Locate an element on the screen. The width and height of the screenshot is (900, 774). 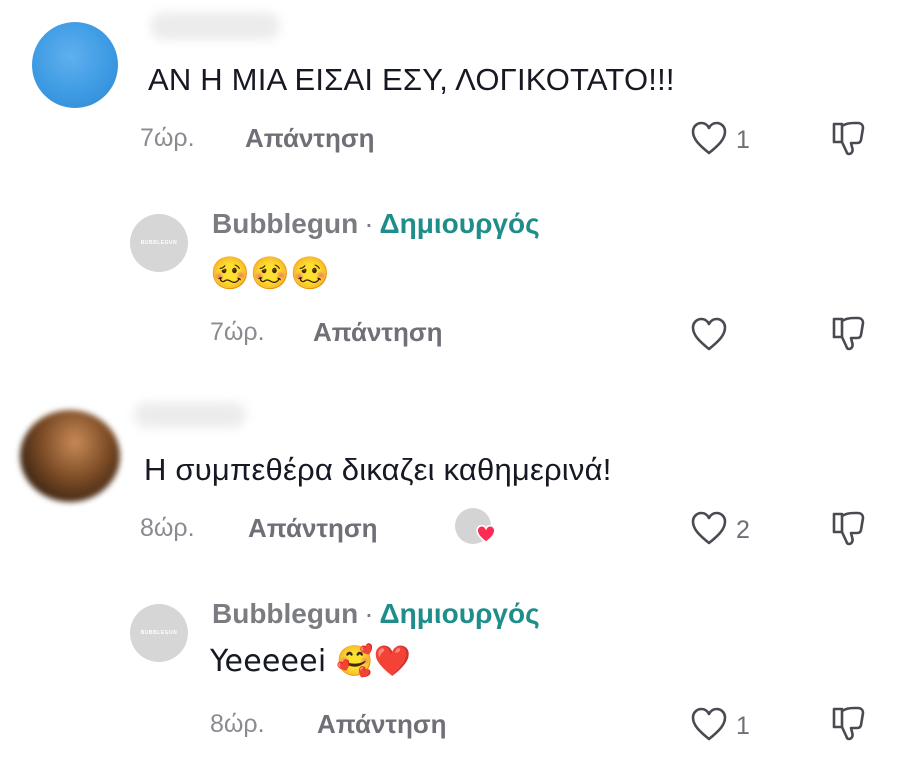
comment-text: Η συμπεθέρα δικαζει καθημερινά! is located at coordinates (378, 469).